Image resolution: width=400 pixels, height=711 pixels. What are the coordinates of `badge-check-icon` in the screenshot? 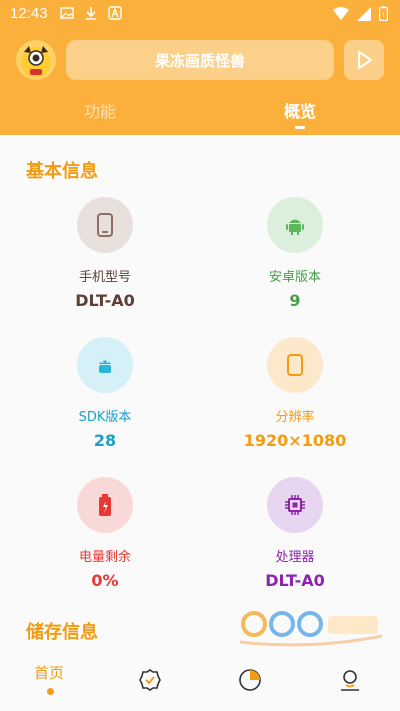 It's located at (150, 680).